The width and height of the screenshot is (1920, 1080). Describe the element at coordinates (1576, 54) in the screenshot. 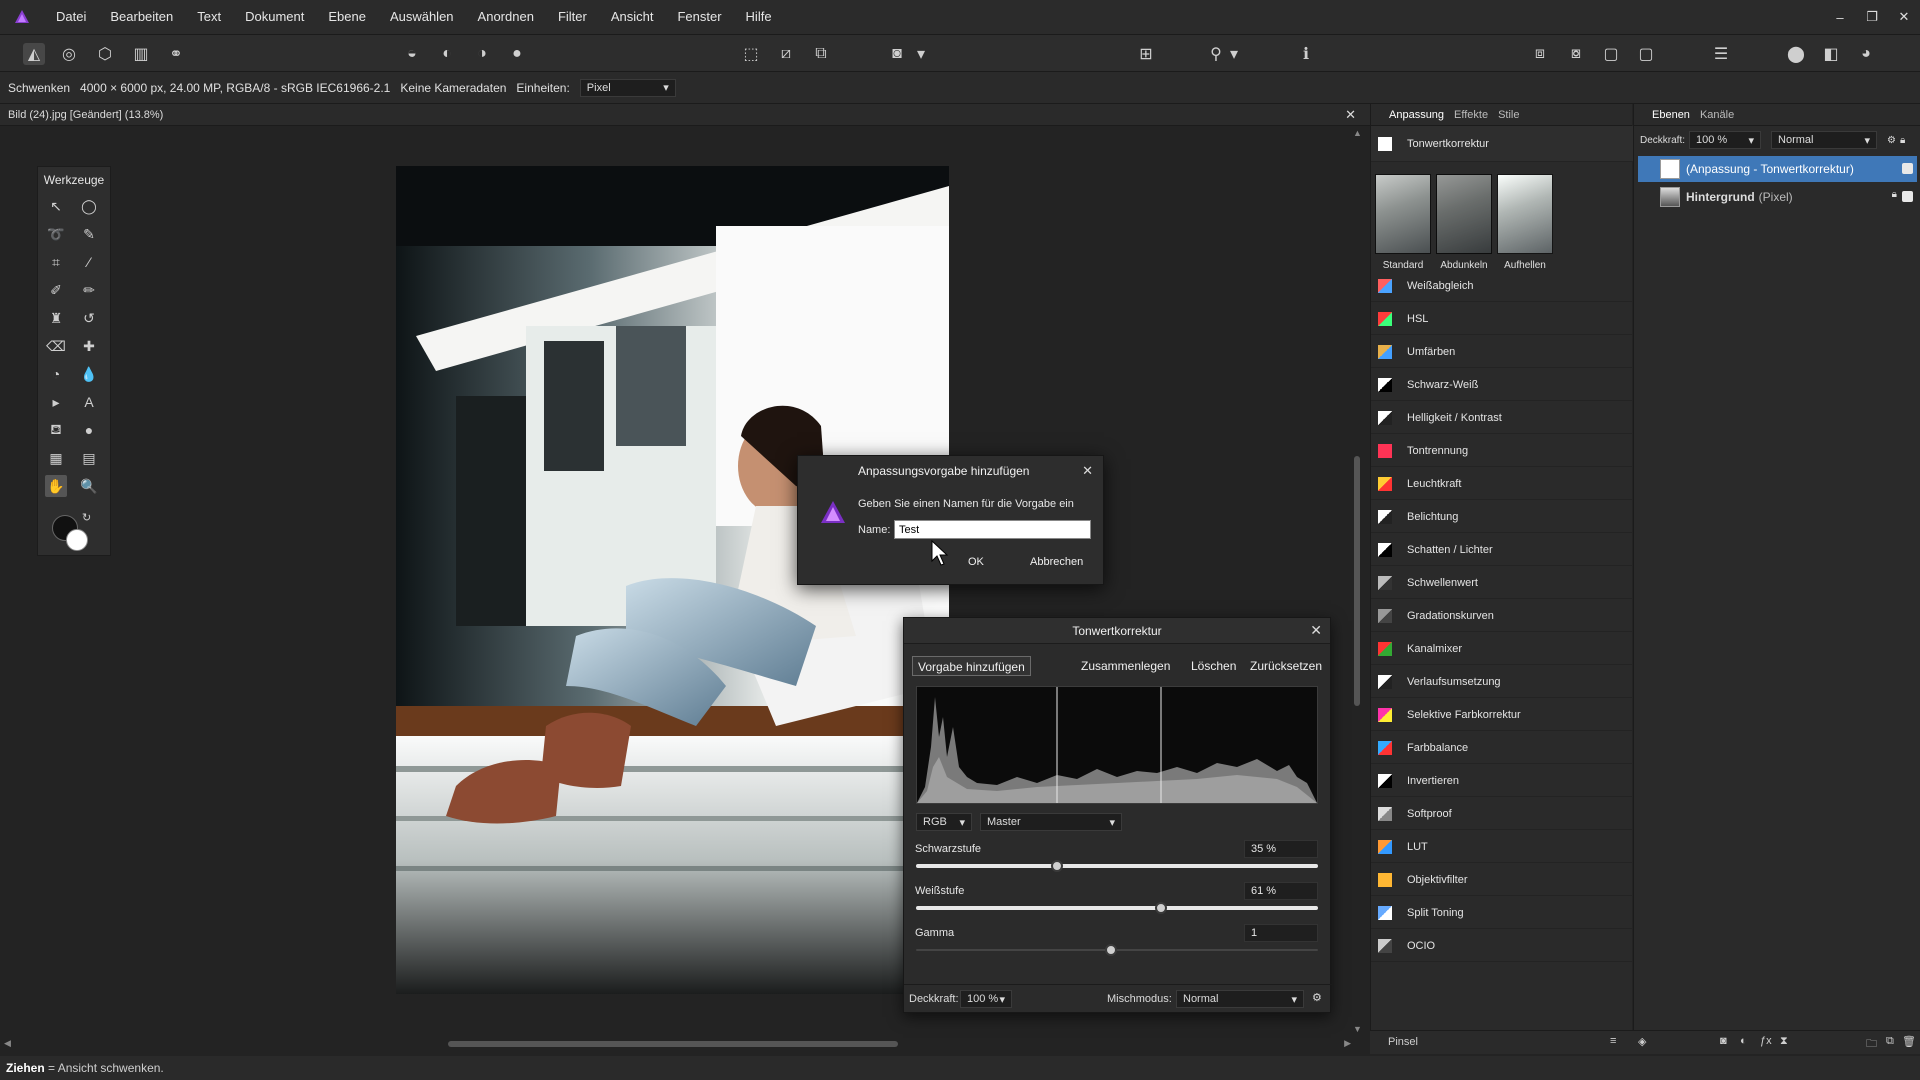

I see `arrange-forward-icon: ⧇` at that location.